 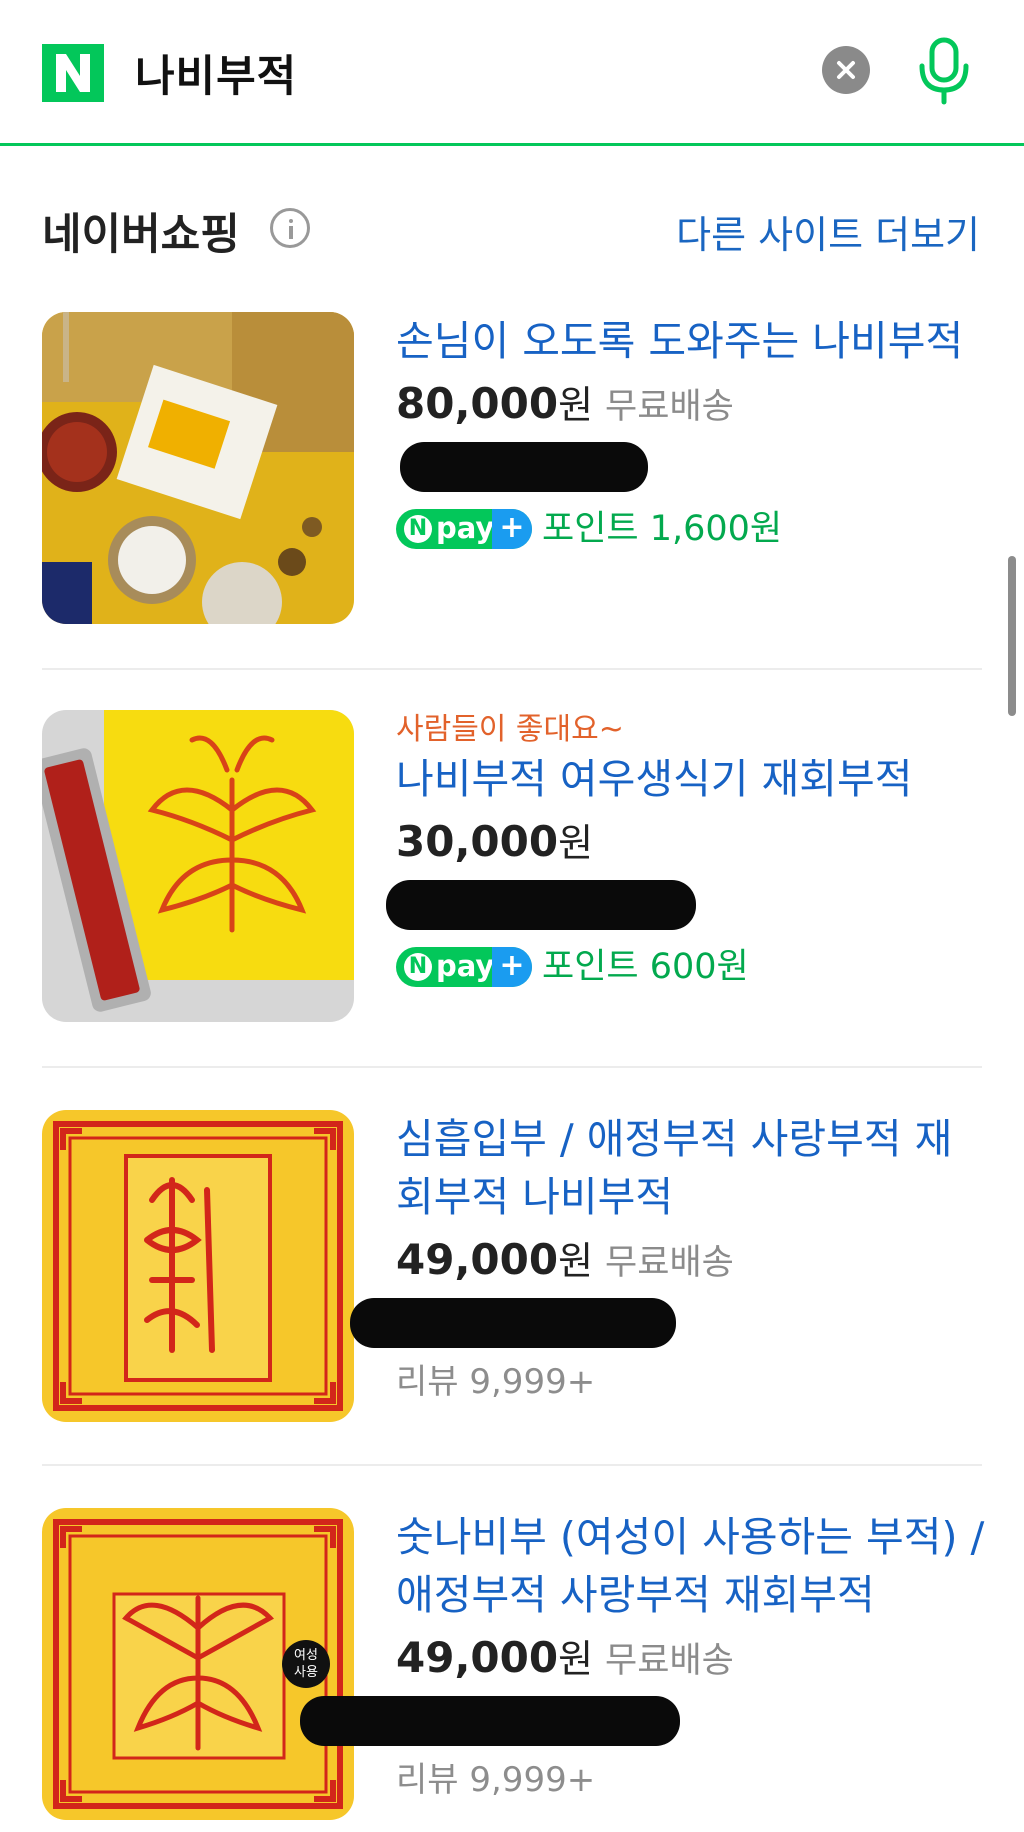 What do you see at coordinates (510, 729) in the screenshot?
I see `promo-text: 사람들이 좋대요~` at bounding box center [510, 729].